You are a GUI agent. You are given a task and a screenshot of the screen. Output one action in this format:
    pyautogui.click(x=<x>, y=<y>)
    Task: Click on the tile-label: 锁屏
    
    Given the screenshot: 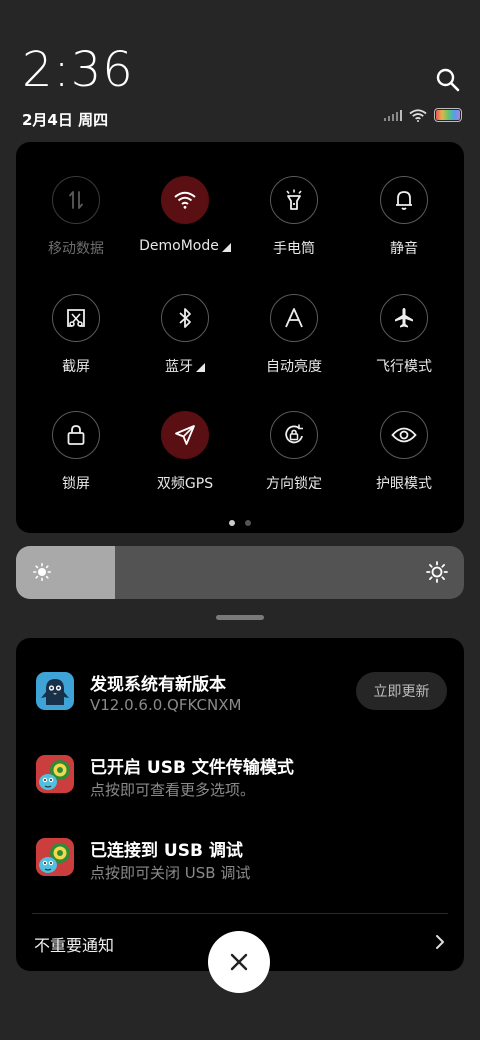 What is the action you would take?
    pyautogui.click(x=76, y=484)
    